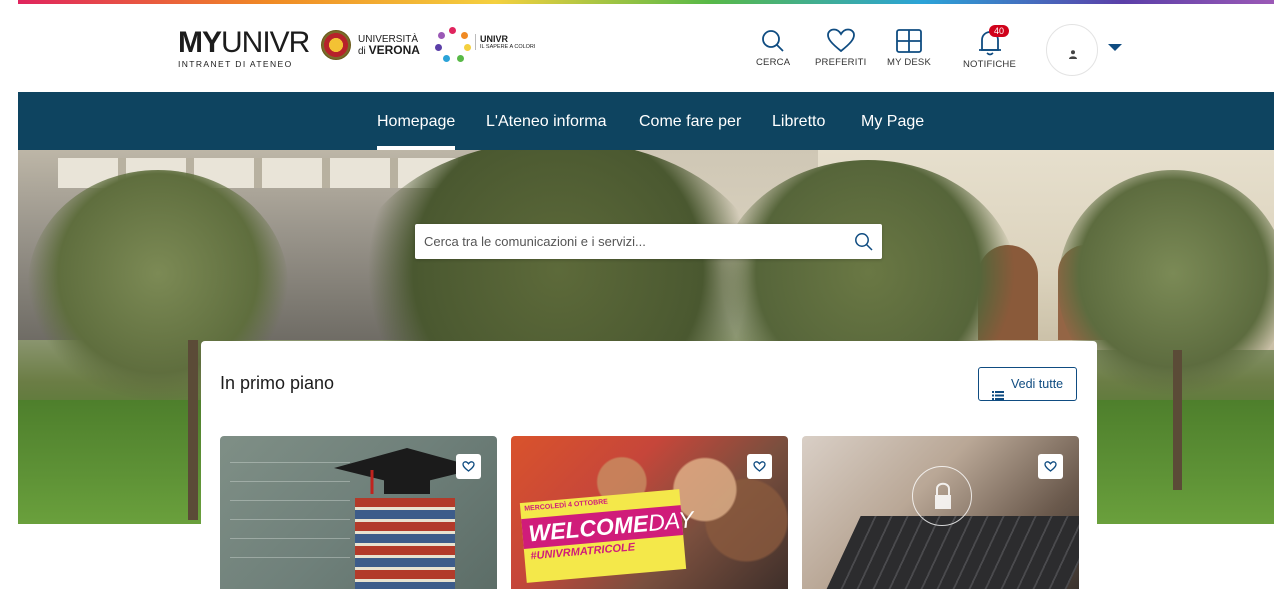 The image size is (1274, 589). What do you see at coordinates (909, 62) in the screenshot?
I see `my-desk-label: MY DESK` at bounding box center [909, 62].